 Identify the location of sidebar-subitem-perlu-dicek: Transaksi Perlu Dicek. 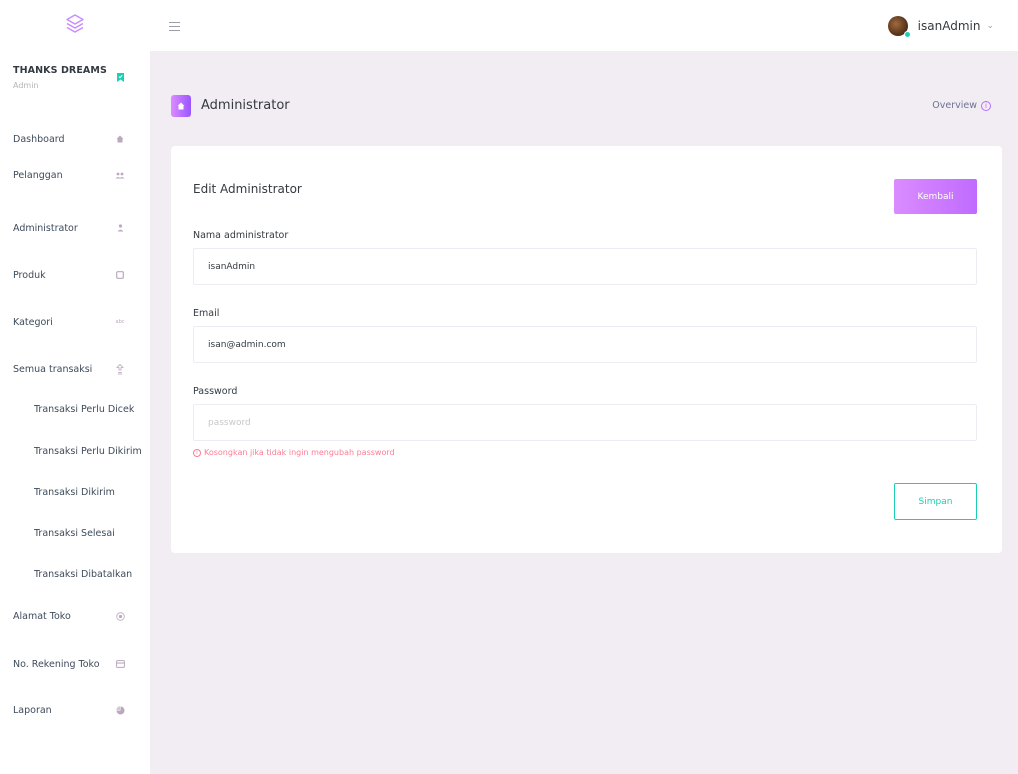
(90, 409).